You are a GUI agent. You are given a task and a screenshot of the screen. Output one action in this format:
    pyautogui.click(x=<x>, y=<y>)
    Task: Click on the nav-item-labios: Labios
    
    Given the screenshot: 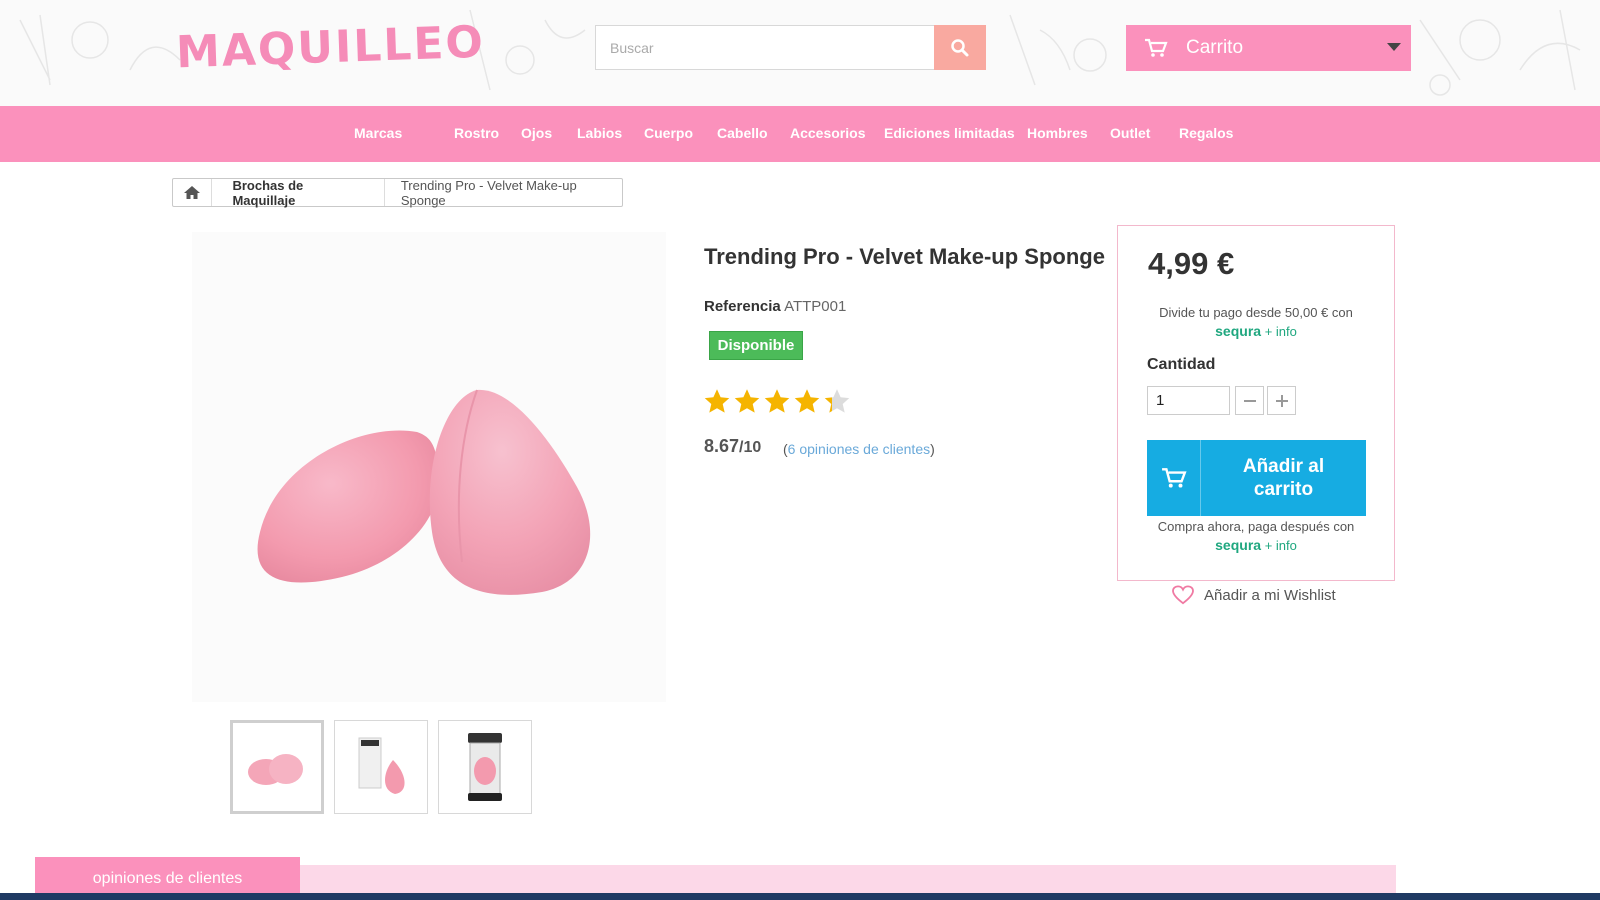 What is the action you would take?
    pyautogui.click(x=599, y=133)
    